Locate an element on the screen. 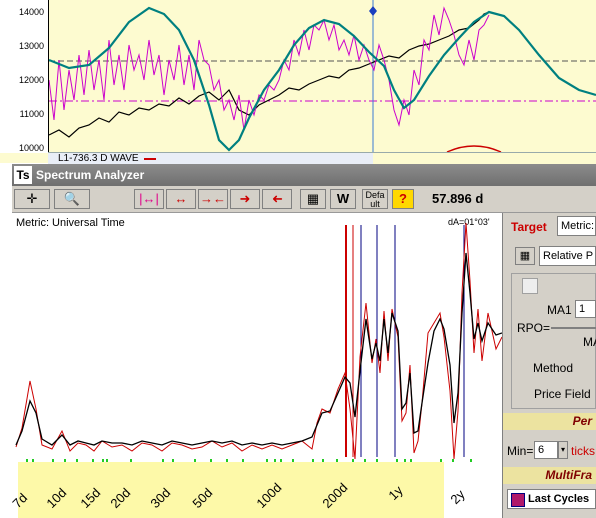  x-tick-label: 100d is located at coordinates (269, 495).